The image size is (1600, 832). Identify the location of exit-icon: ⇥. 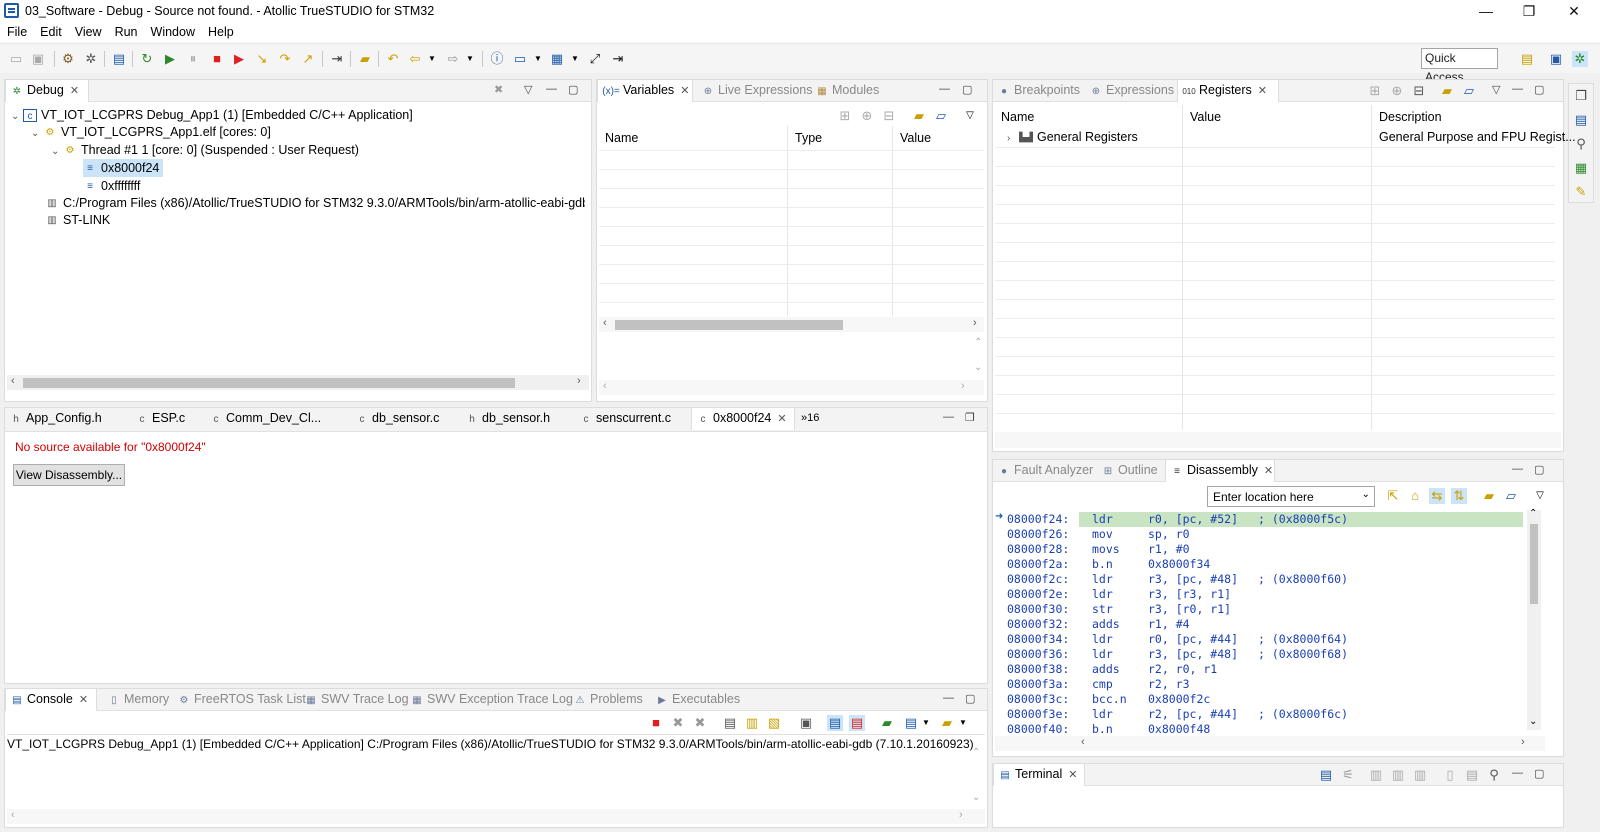
(618, 59).